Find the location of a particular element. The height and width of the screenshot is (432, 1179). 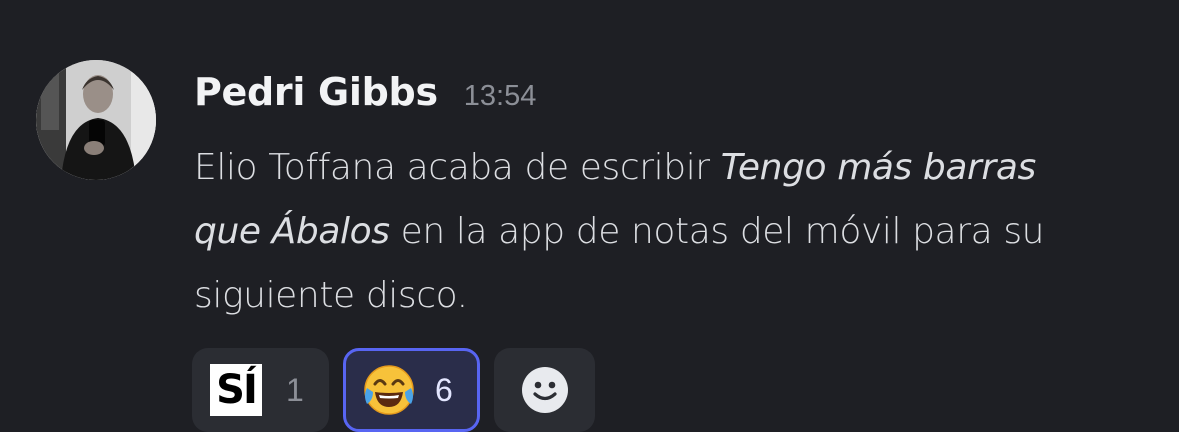

message-text-part1: Elio Toffana acaba de escribir is located at coordinates (457, 167).